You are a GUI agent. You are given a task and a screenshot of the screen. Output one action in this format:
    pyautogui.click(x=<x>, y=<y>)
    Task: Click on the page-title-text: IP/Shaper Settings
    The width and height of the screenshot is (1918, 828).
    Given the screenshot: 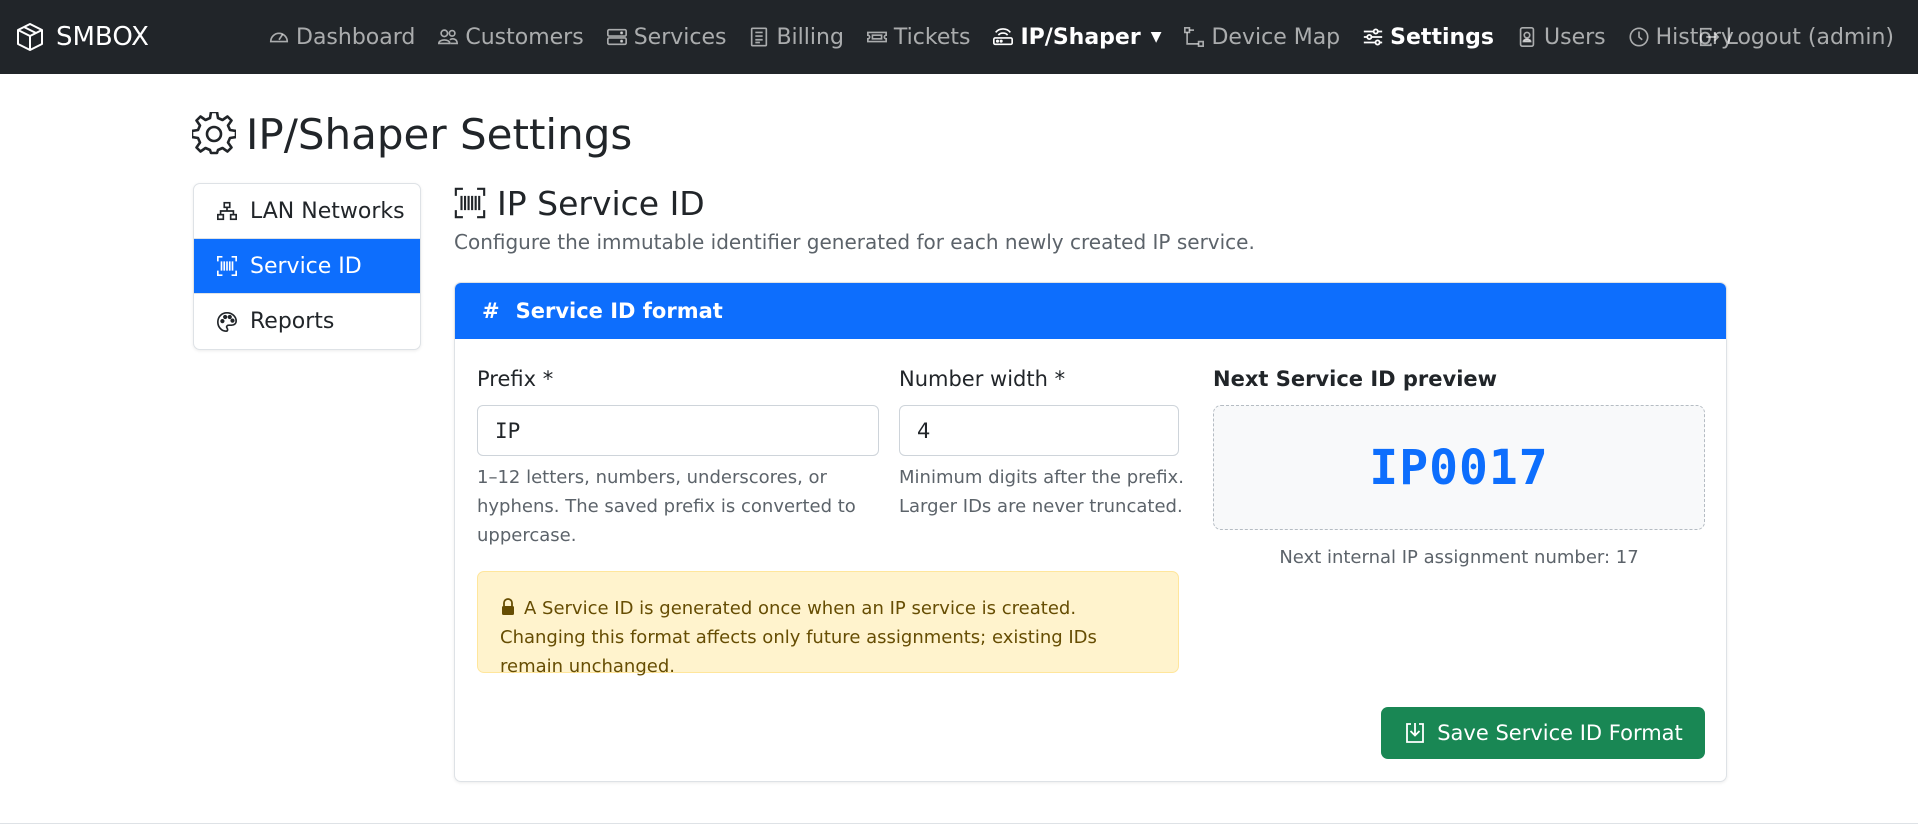 What is the action you would take?
    pyautogui.click(x=439, y=134)
    